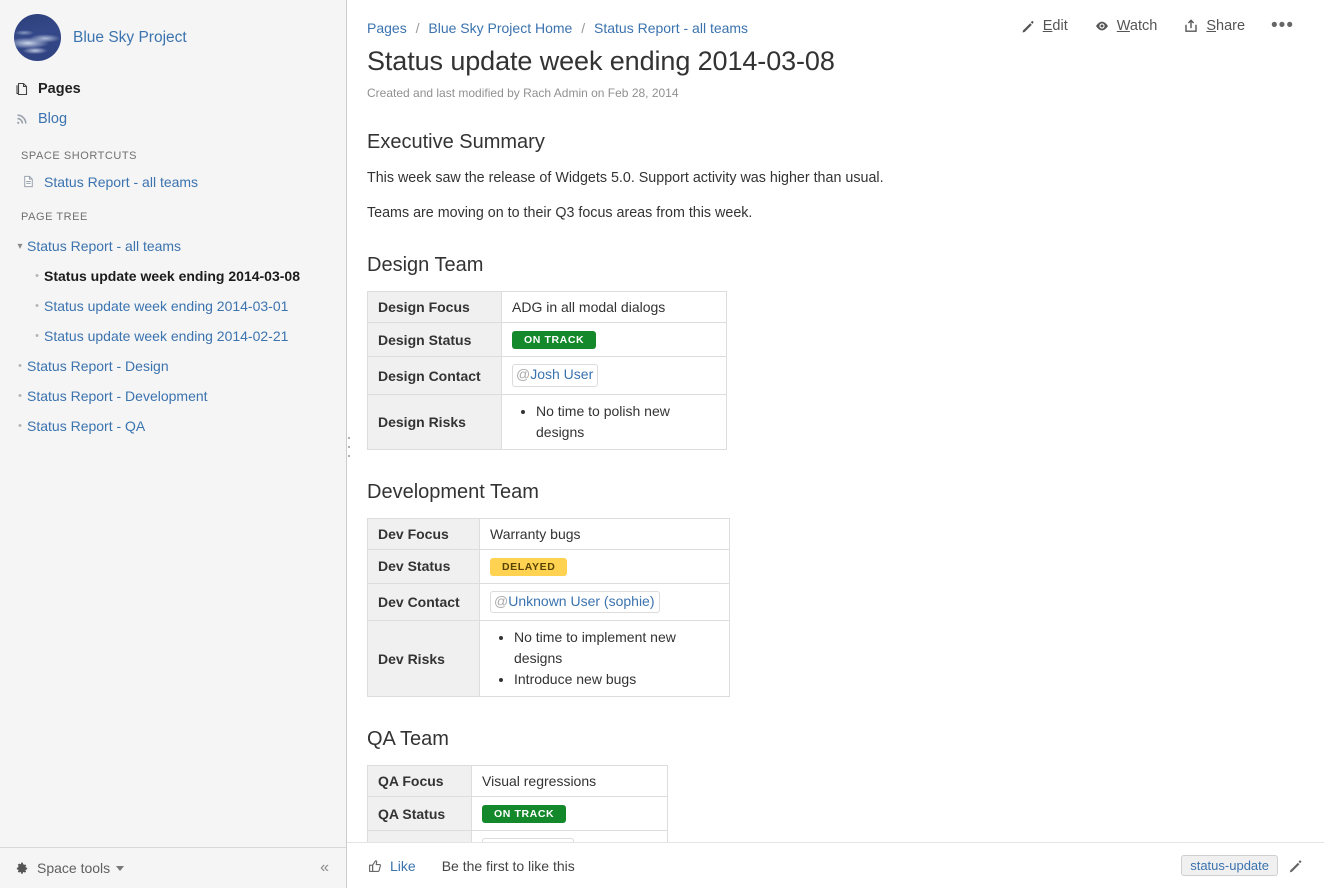 The image size is (1324, 888). I want to click on share-label: Share, so click(1225, 26).